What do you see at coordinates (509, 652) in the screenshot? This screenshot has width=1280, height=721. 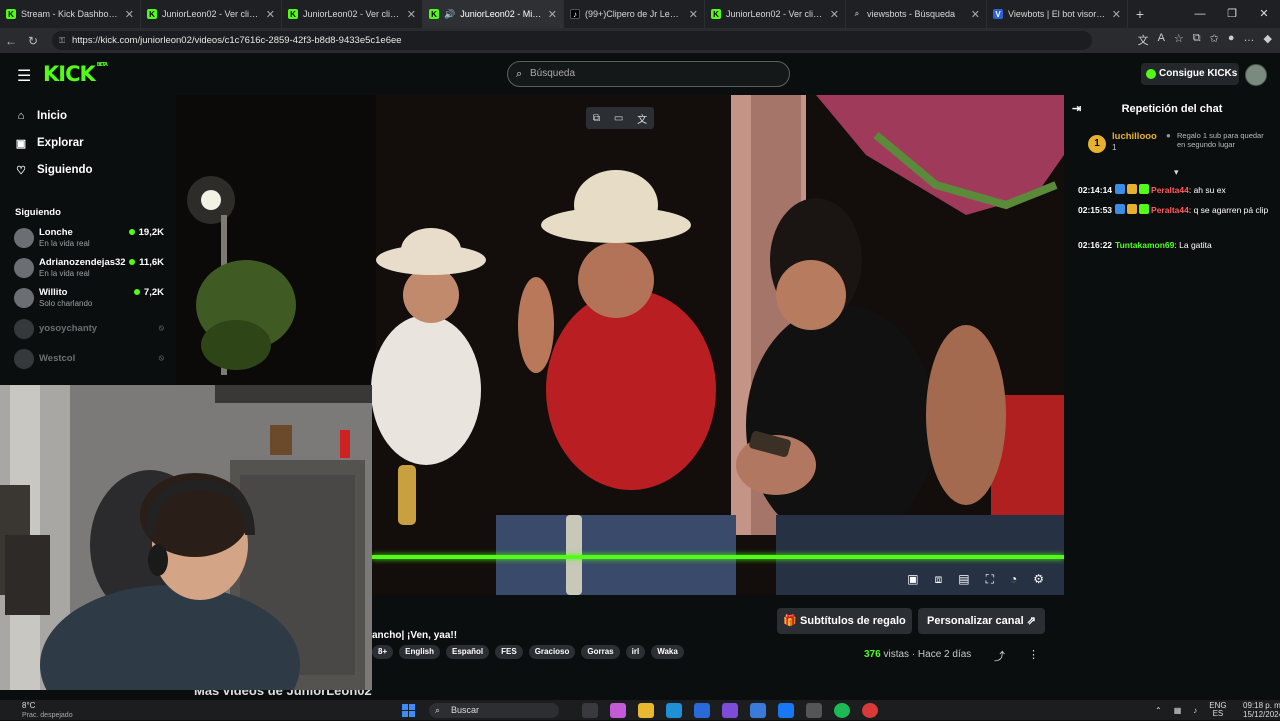 I see `tag: FES` at bounding box center [509, 652].